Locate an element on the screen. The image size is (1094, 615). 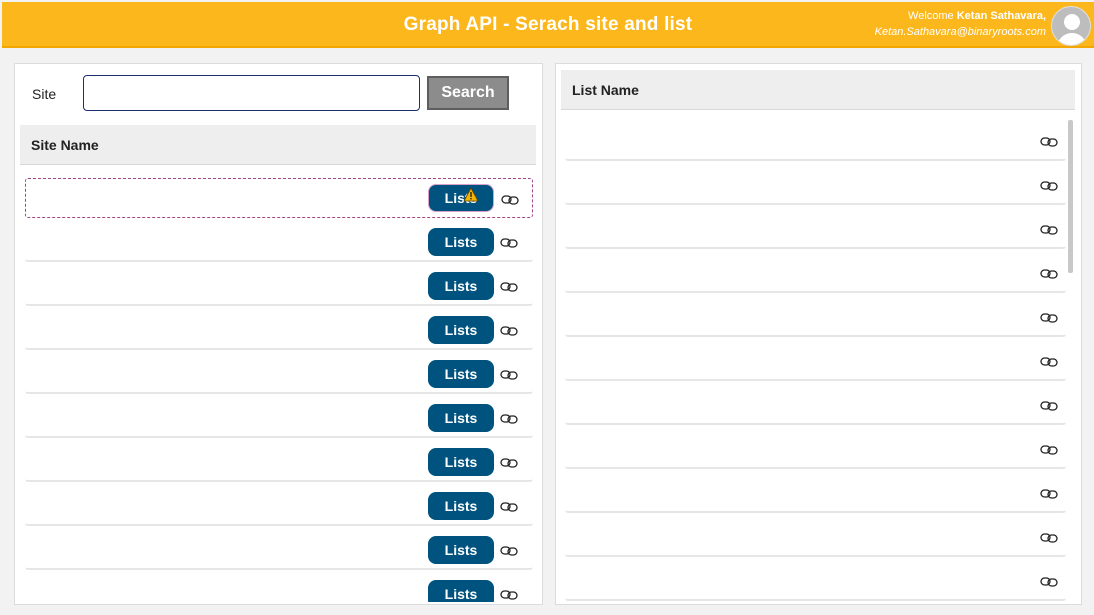
user-avatar-icon is located at coordinates (1071, 26).